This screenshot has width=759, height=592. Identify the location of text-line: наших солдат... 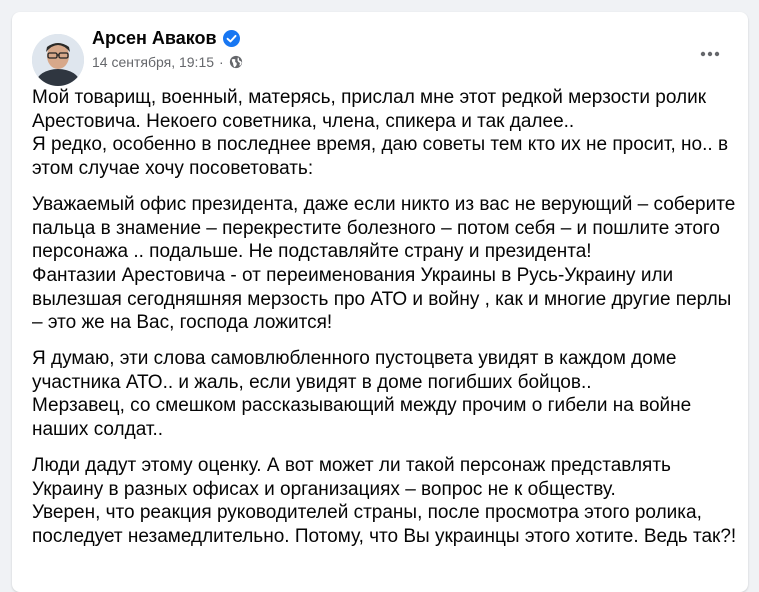
(98, 430).